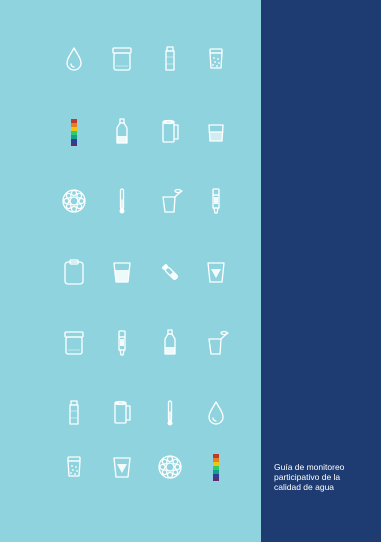 This screenshot has width=381, height=542. Describe the element at coordinates (170, 272) in the screenshot. I see `test-tube-icon` at that location.